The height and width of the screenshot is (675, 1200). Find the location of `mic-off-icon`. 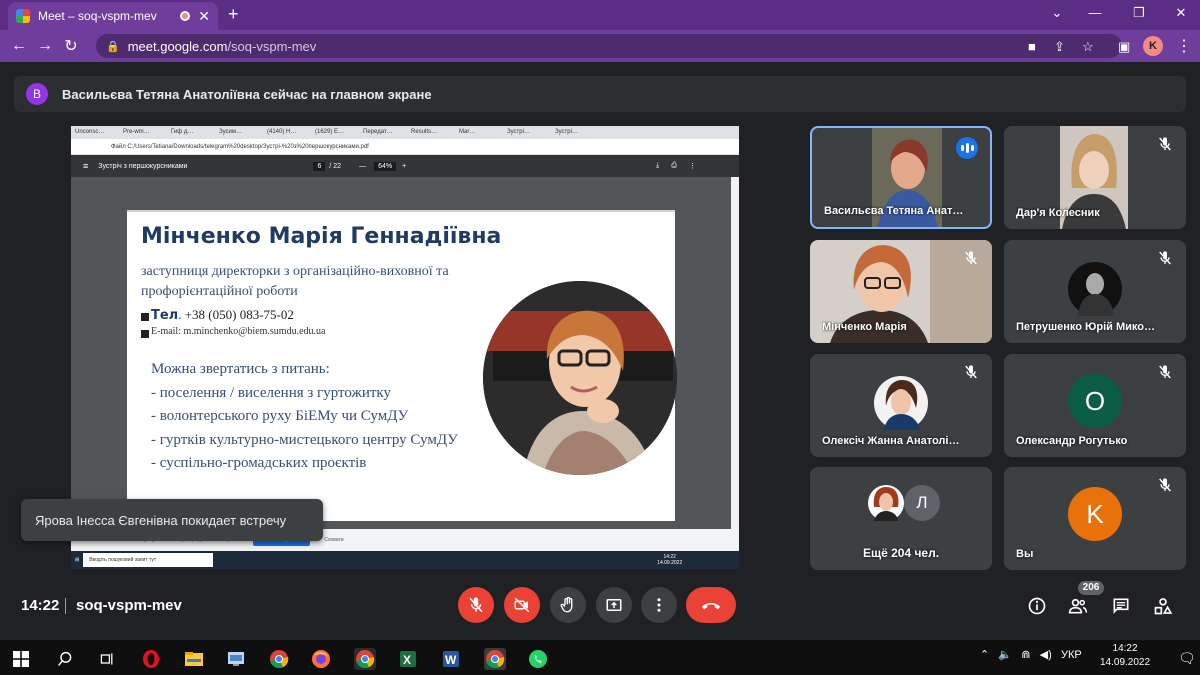

mic-off-icon is located at coordinates (476, 605).